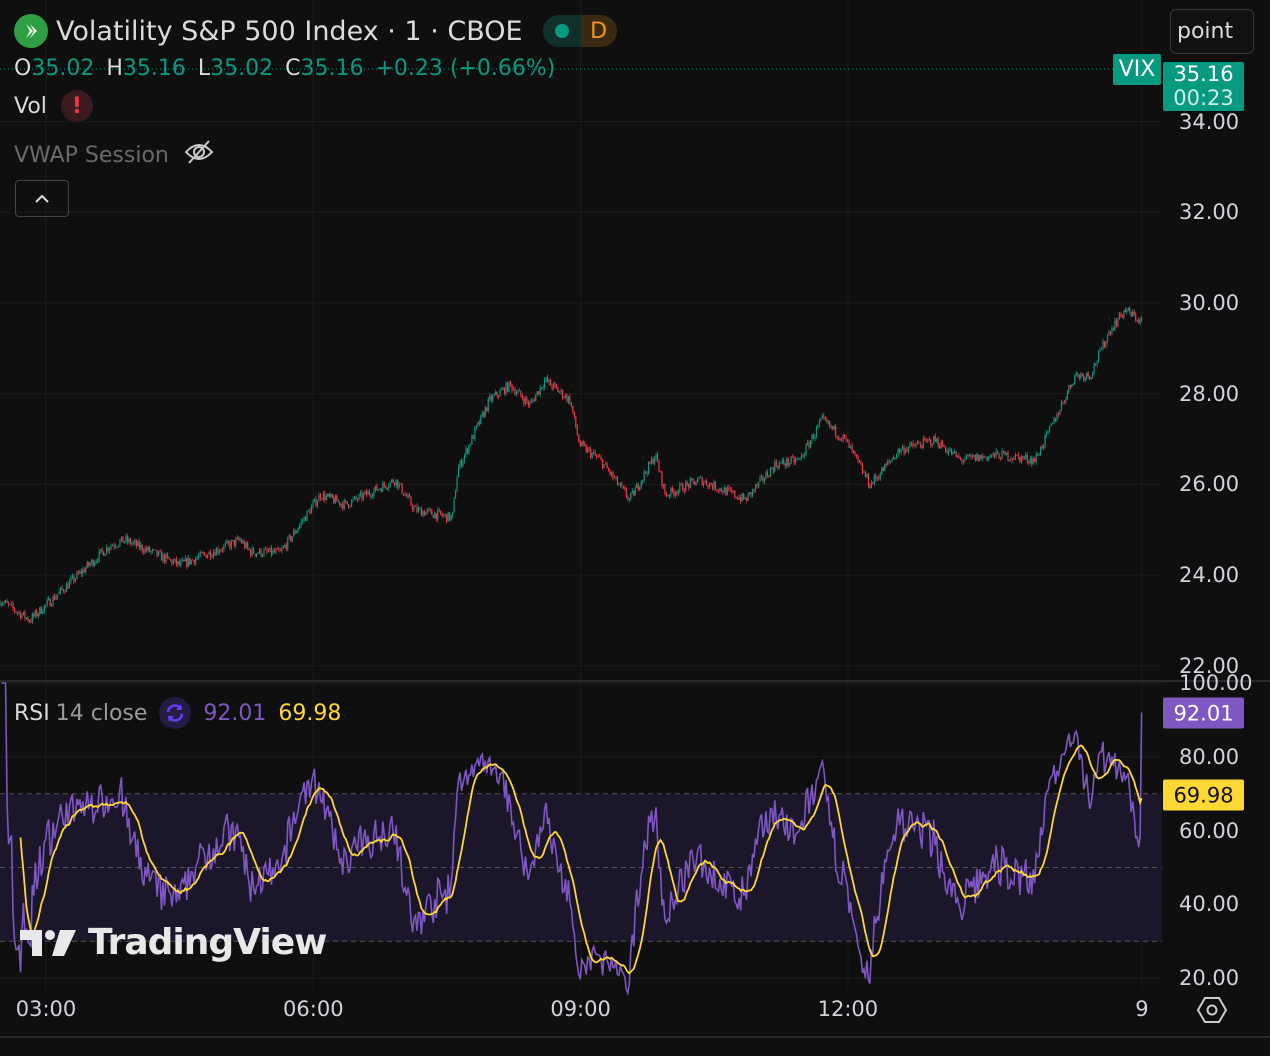 The height and width of the screenshot is (1056, 1270). I want to click on point-button: point, so click(1212, 31).